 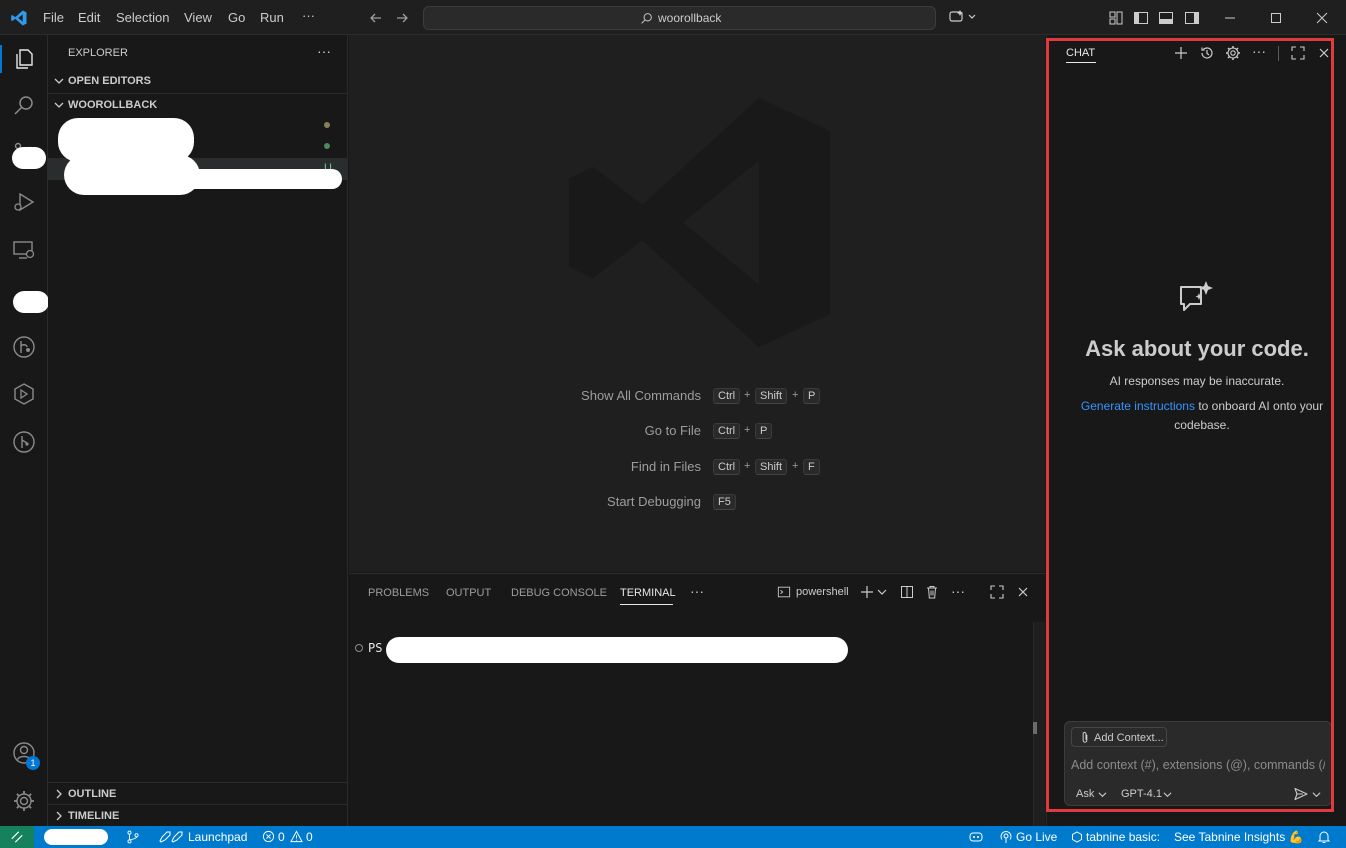 I want to click on explorer-more-button: ···, so click(x=324, y=51).